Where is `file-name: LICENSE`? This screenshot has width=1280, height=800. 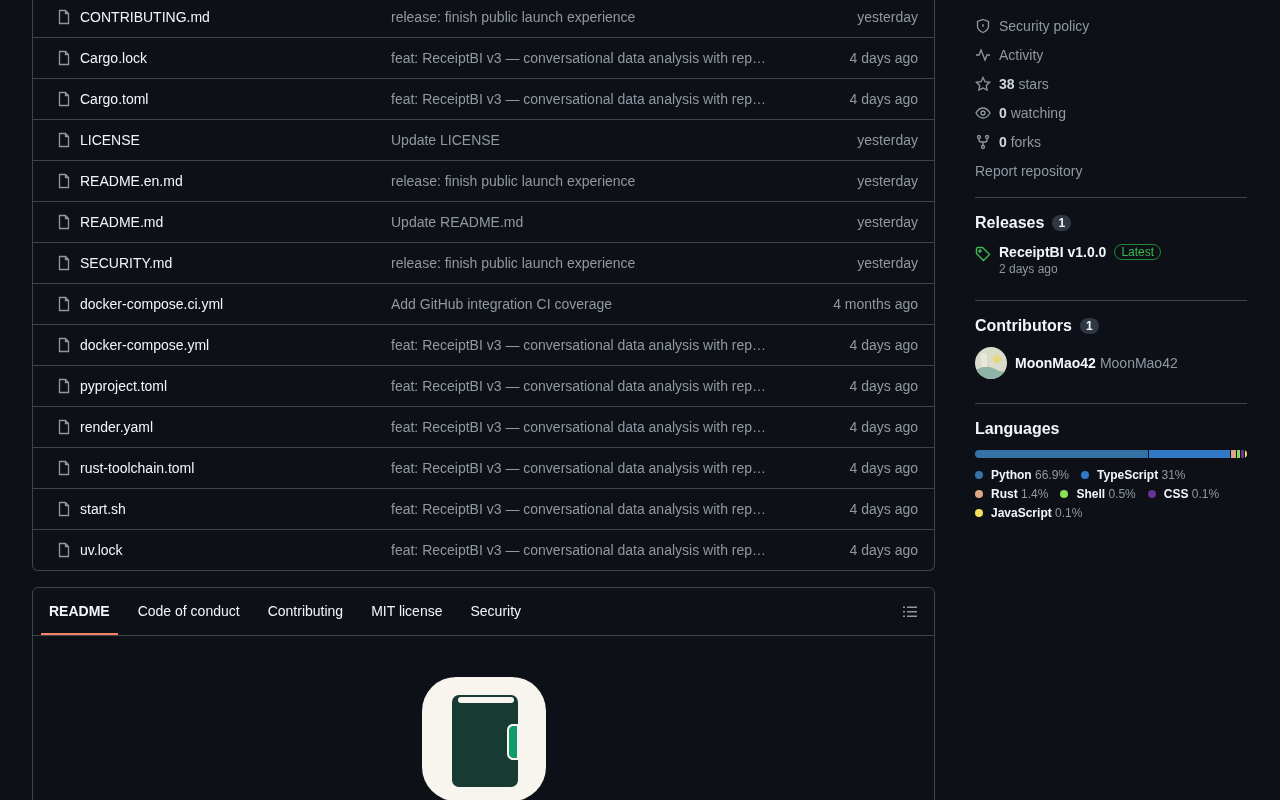
file-name: LICENSE is located at coordinates (110, 140).